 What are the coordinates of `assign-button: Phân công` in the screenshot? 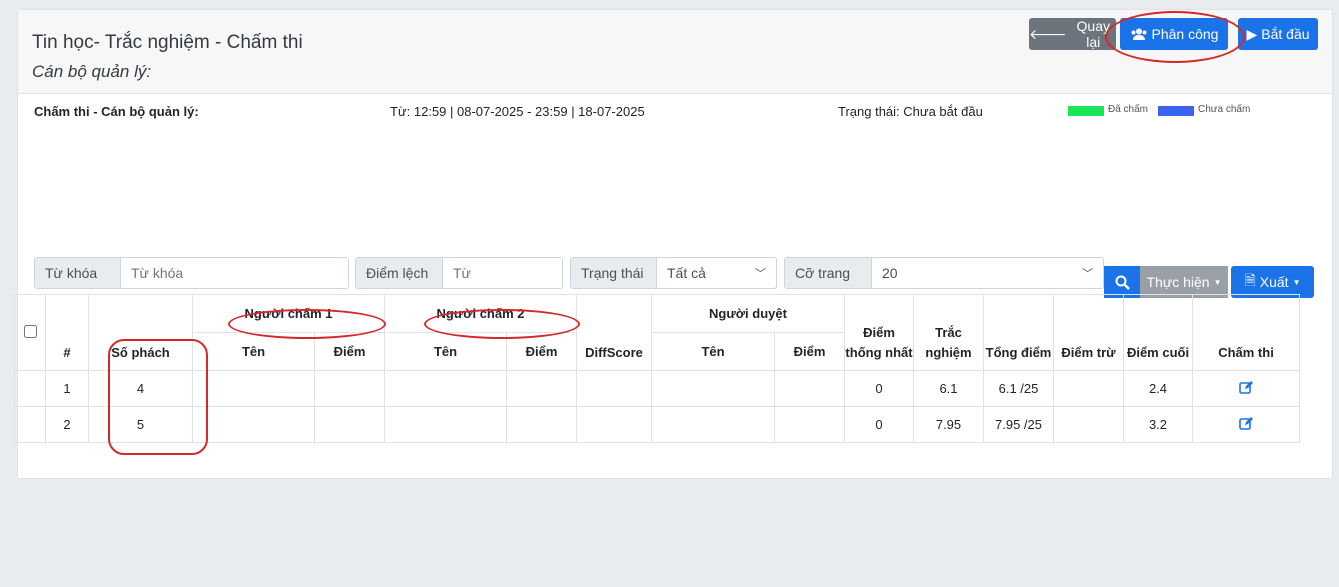 It's located at (1174, 34).